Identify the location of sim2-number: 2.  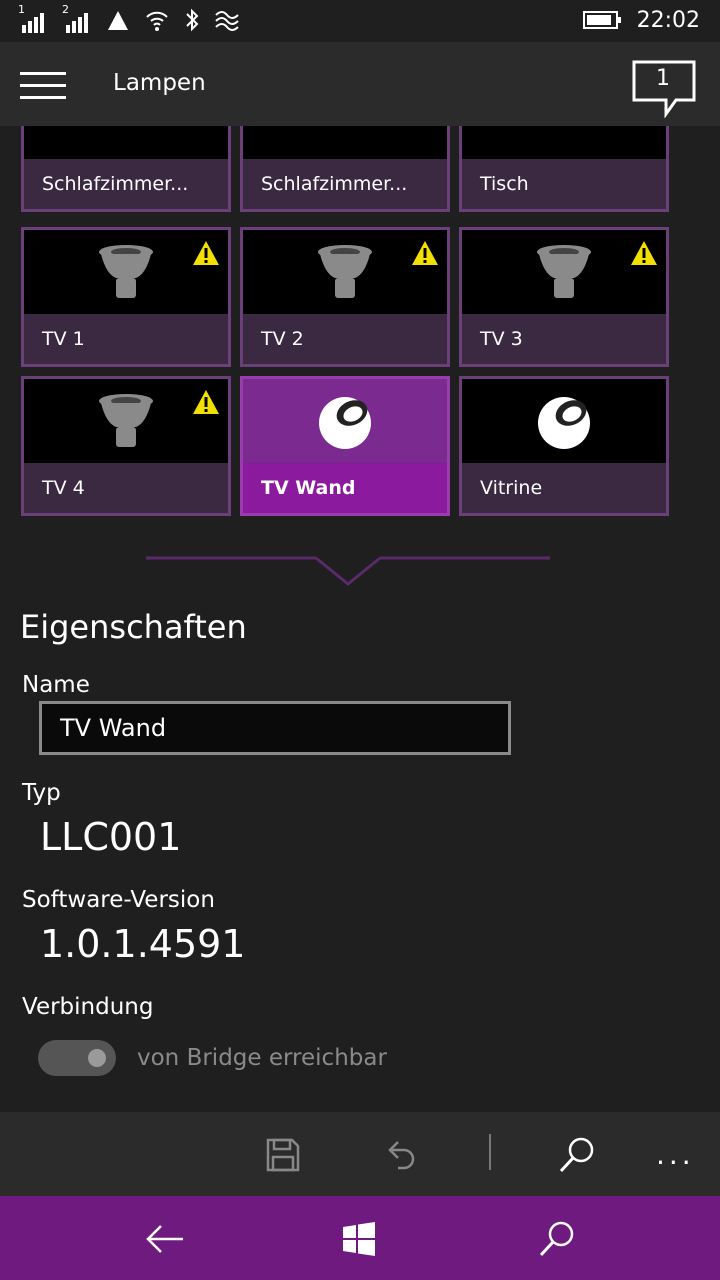
(65, 9).